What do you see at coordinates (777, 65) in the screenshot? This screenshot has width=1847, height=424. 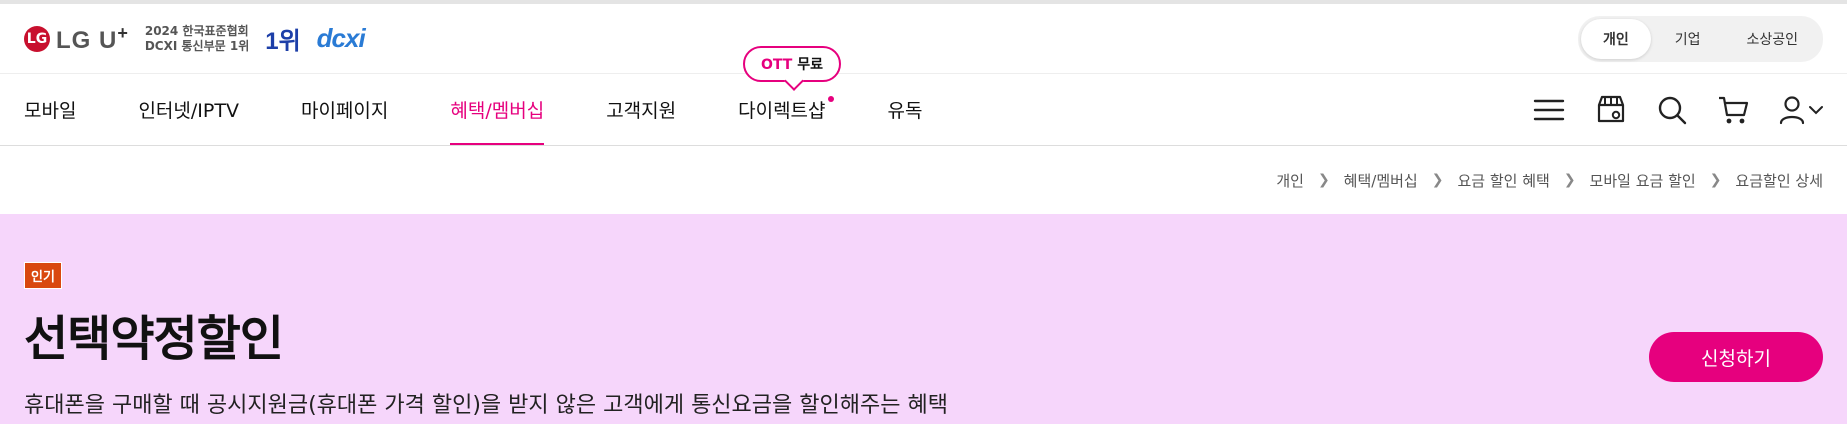 I see `bubble-ott: OTT` at bounding box center [777, 65].